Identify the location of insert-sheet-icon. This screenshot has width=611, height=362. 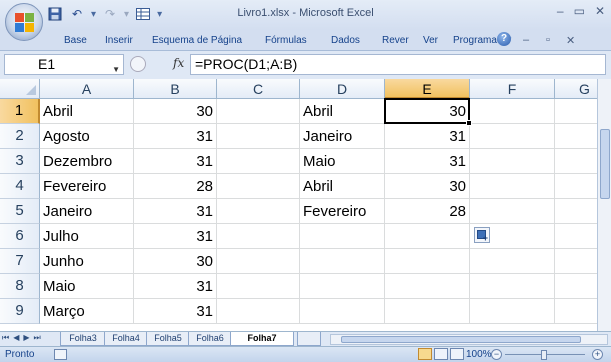
(309, 339).